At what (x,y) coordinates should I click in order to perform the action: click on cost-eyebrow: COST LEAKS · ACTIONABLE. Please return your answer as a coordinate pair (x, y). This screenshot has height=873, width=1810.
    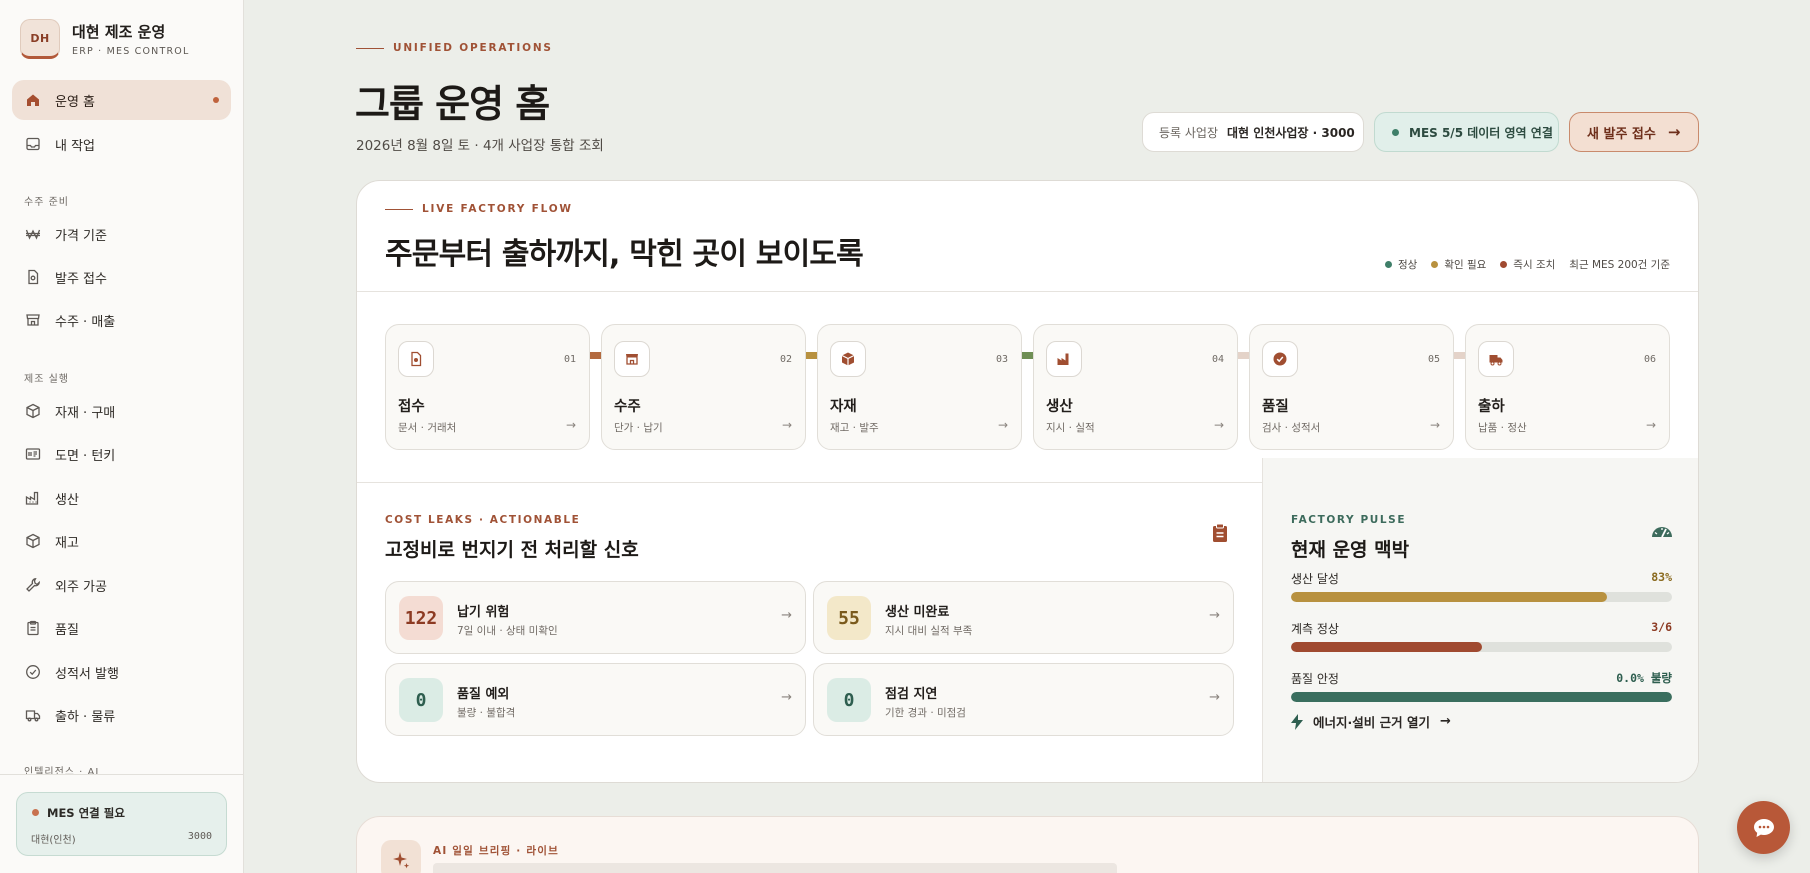
    Looking at the image, I should click on (483, 520).